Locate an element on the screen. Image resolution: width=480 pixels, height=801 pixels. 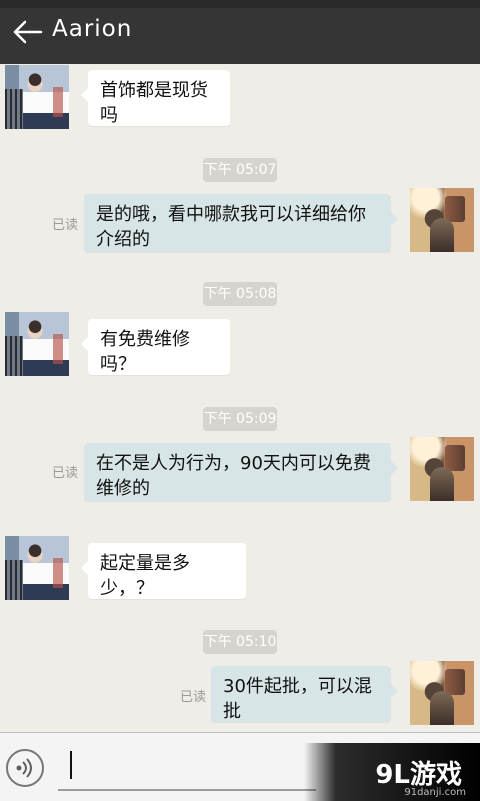
timestamp-badge: 下午 05:10 is located at coordinates (240, 642).